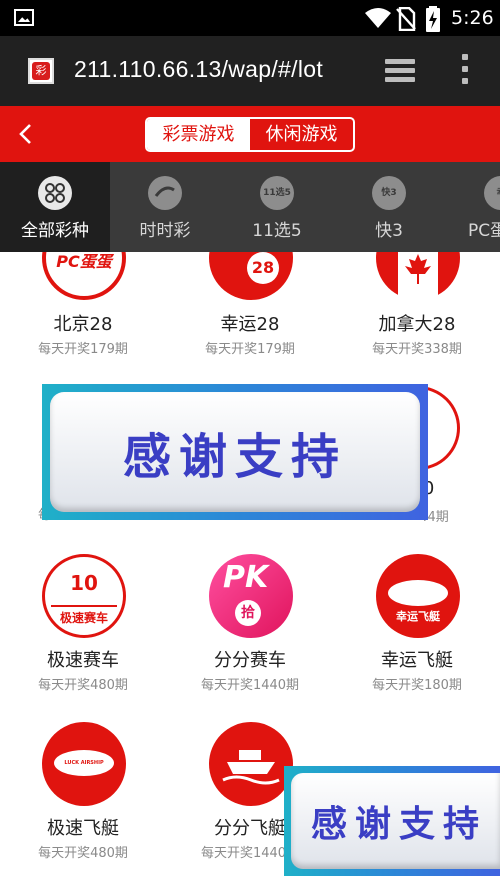 This screenshot has height=889, width=500. What do you see at coordinates (55, 231) in the screenshot?
I see `tab-label: 全部彩种` at bounding box center [55, 231].